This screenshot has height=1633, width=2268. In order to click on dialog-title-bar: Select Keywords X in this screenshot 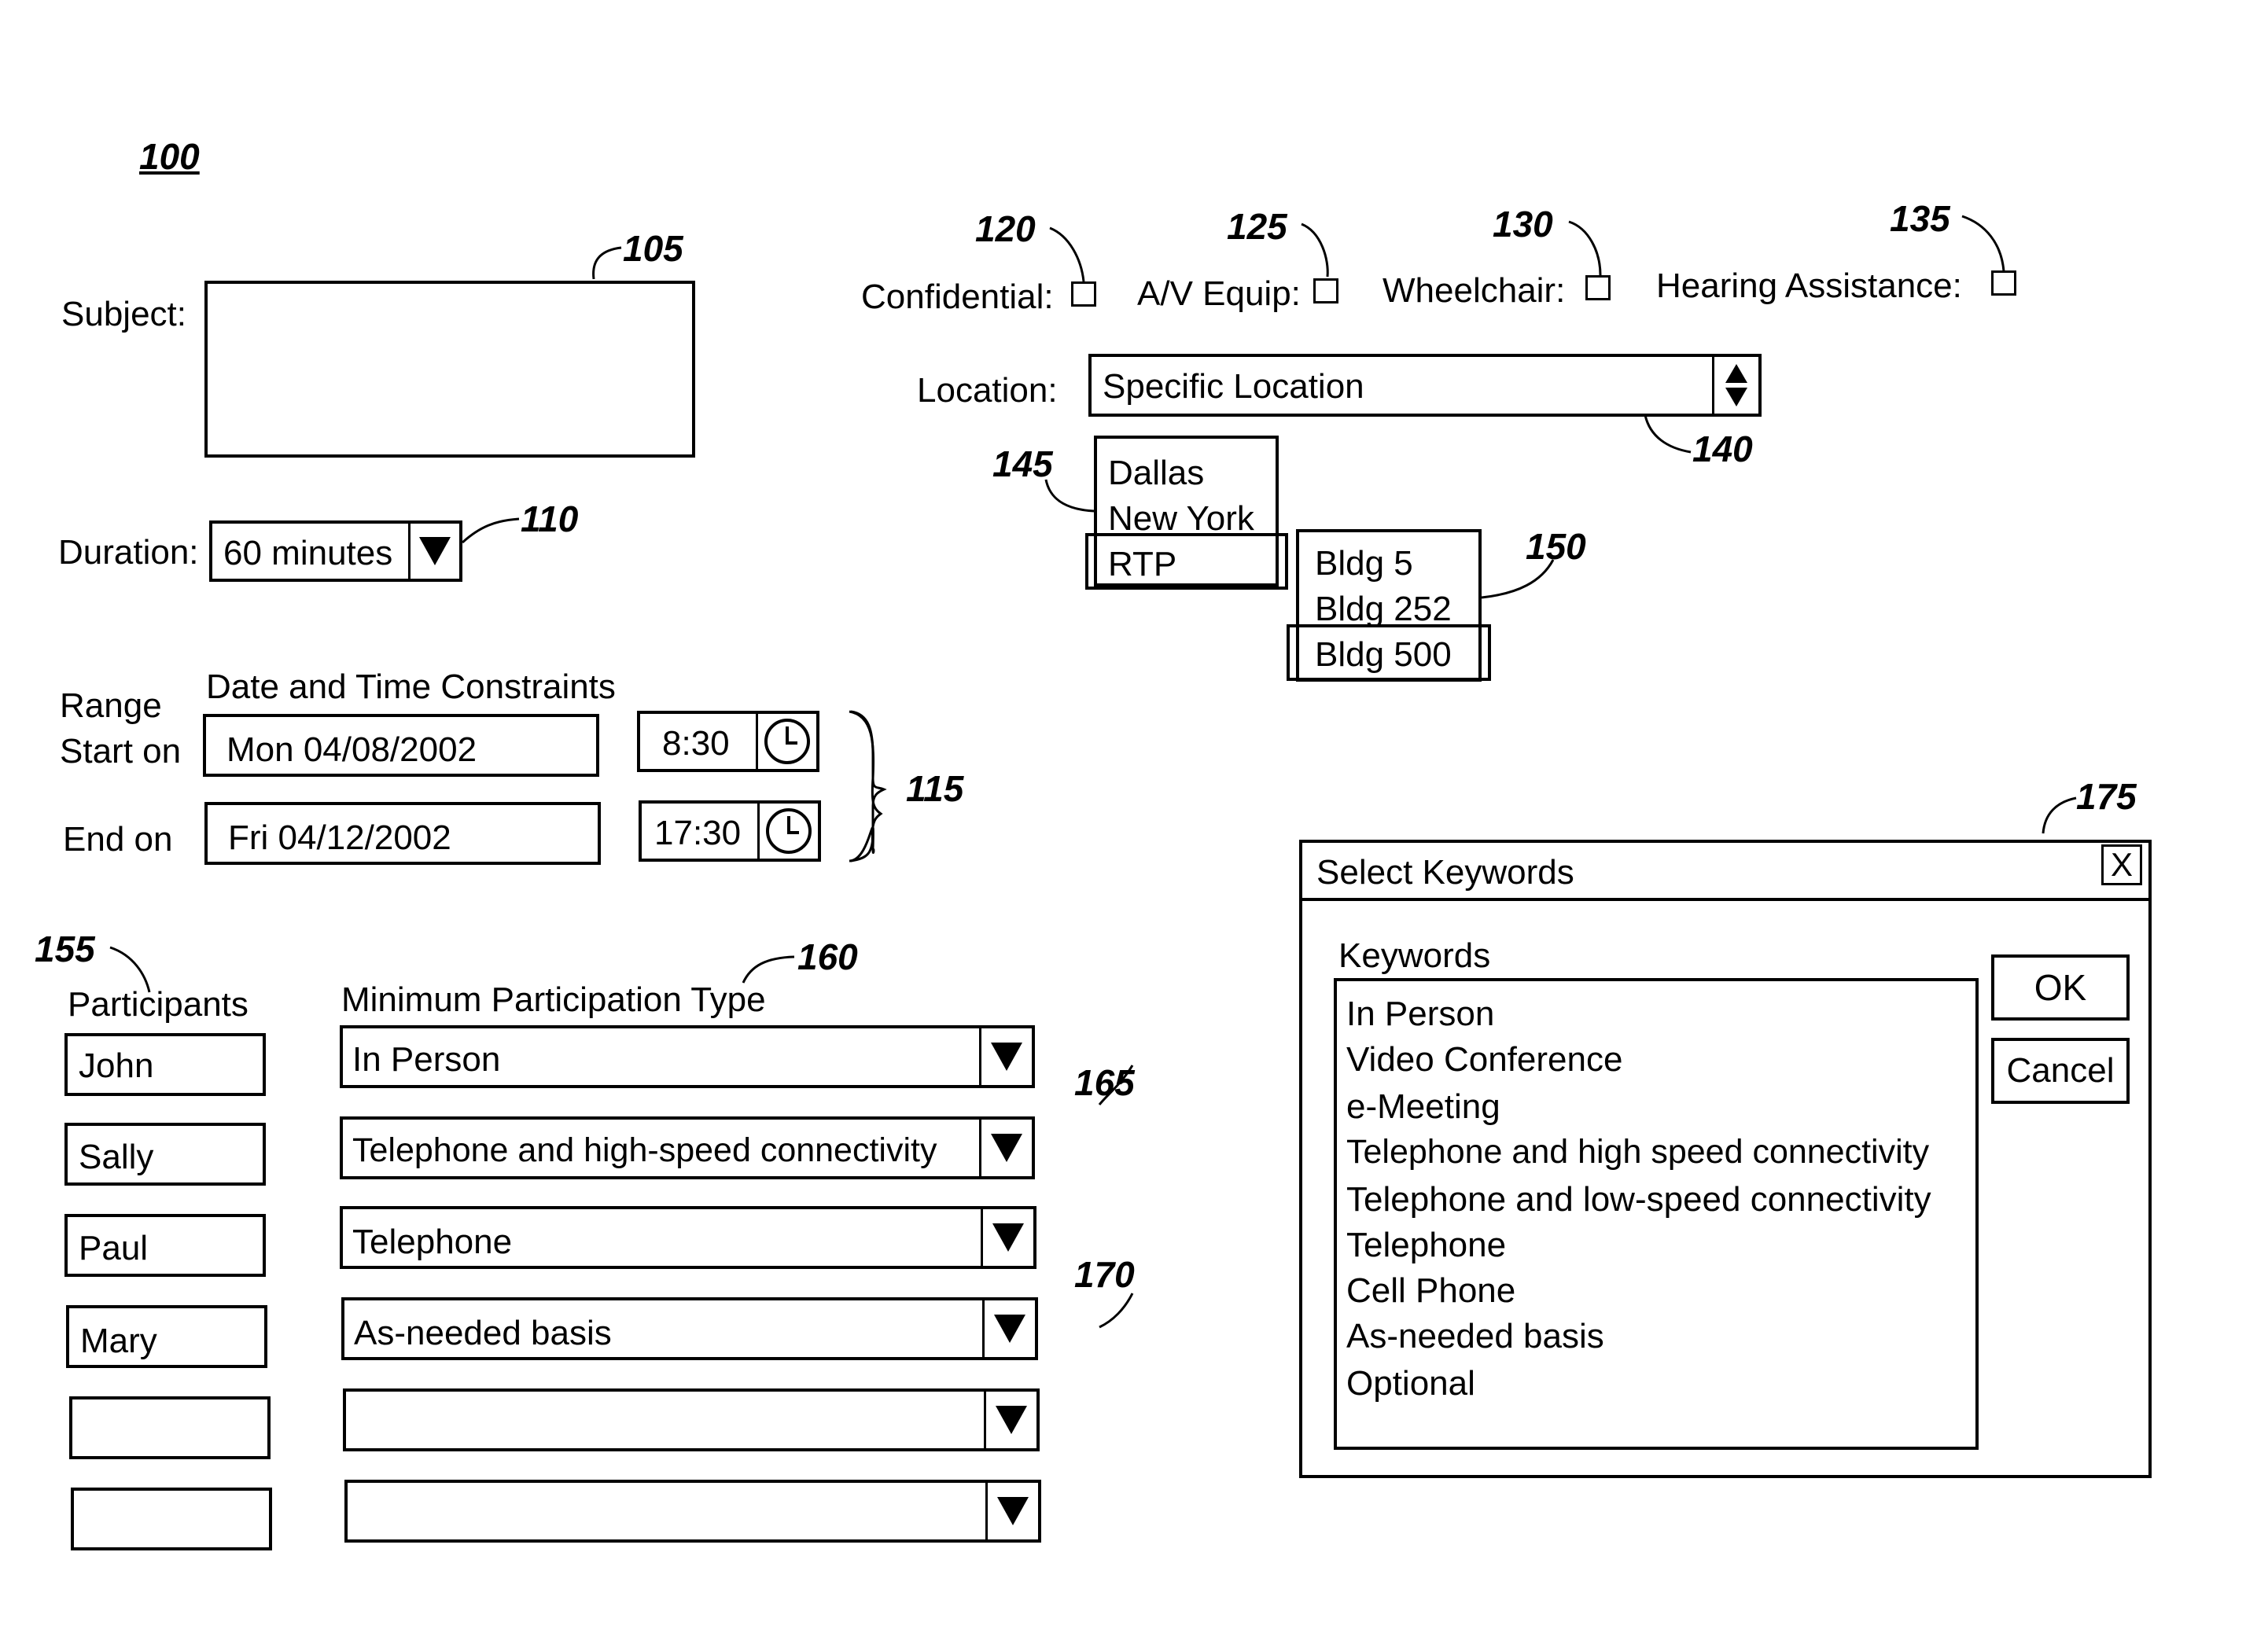, I will do `click(1725, 872)`.